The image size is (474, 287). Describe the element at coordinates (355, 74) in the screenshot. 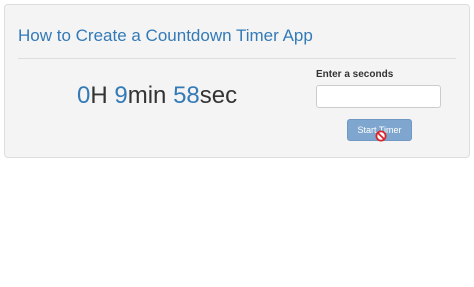

I see `seconds-input-label: Enter a seconds` at that location.